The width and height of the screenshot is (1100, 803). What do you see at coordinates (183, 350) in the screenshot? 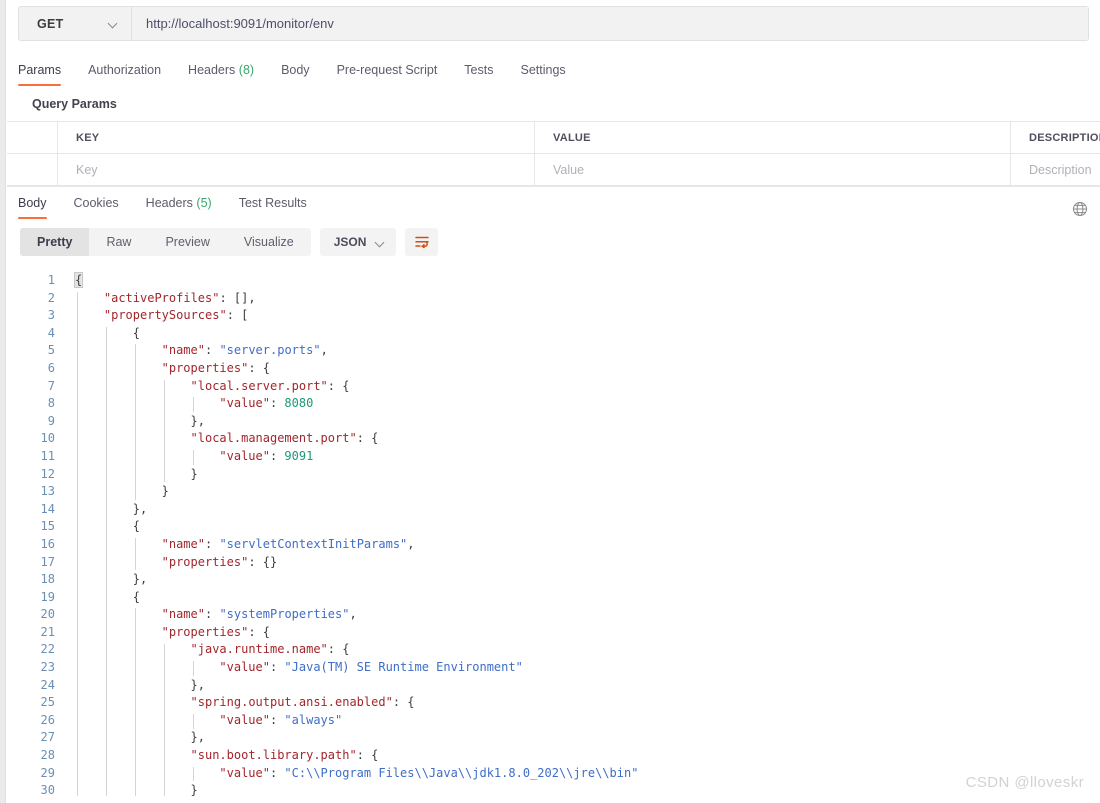
I see `code-token: "name"` at bounding box center [183, 350].